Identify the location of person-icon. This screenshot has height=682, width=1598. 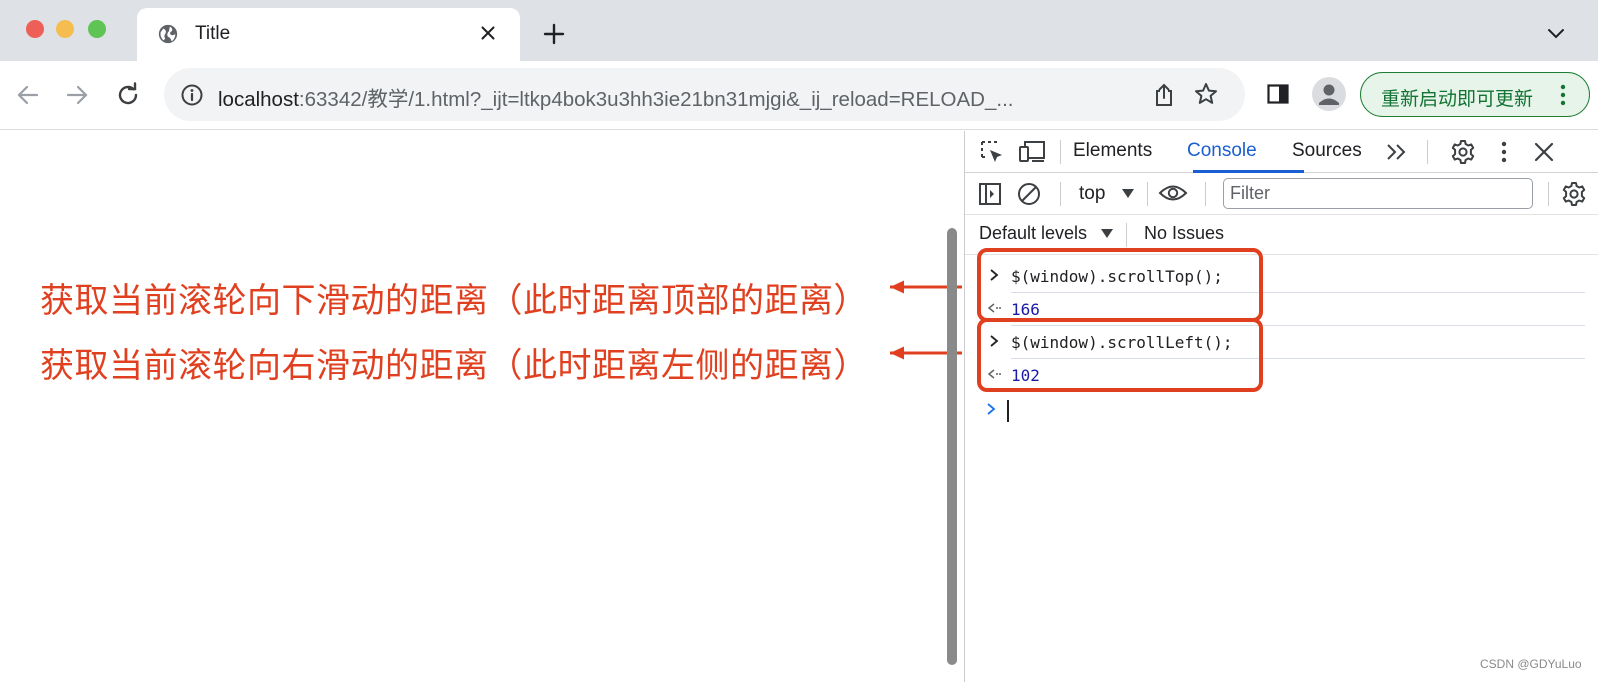
(1329, 94).